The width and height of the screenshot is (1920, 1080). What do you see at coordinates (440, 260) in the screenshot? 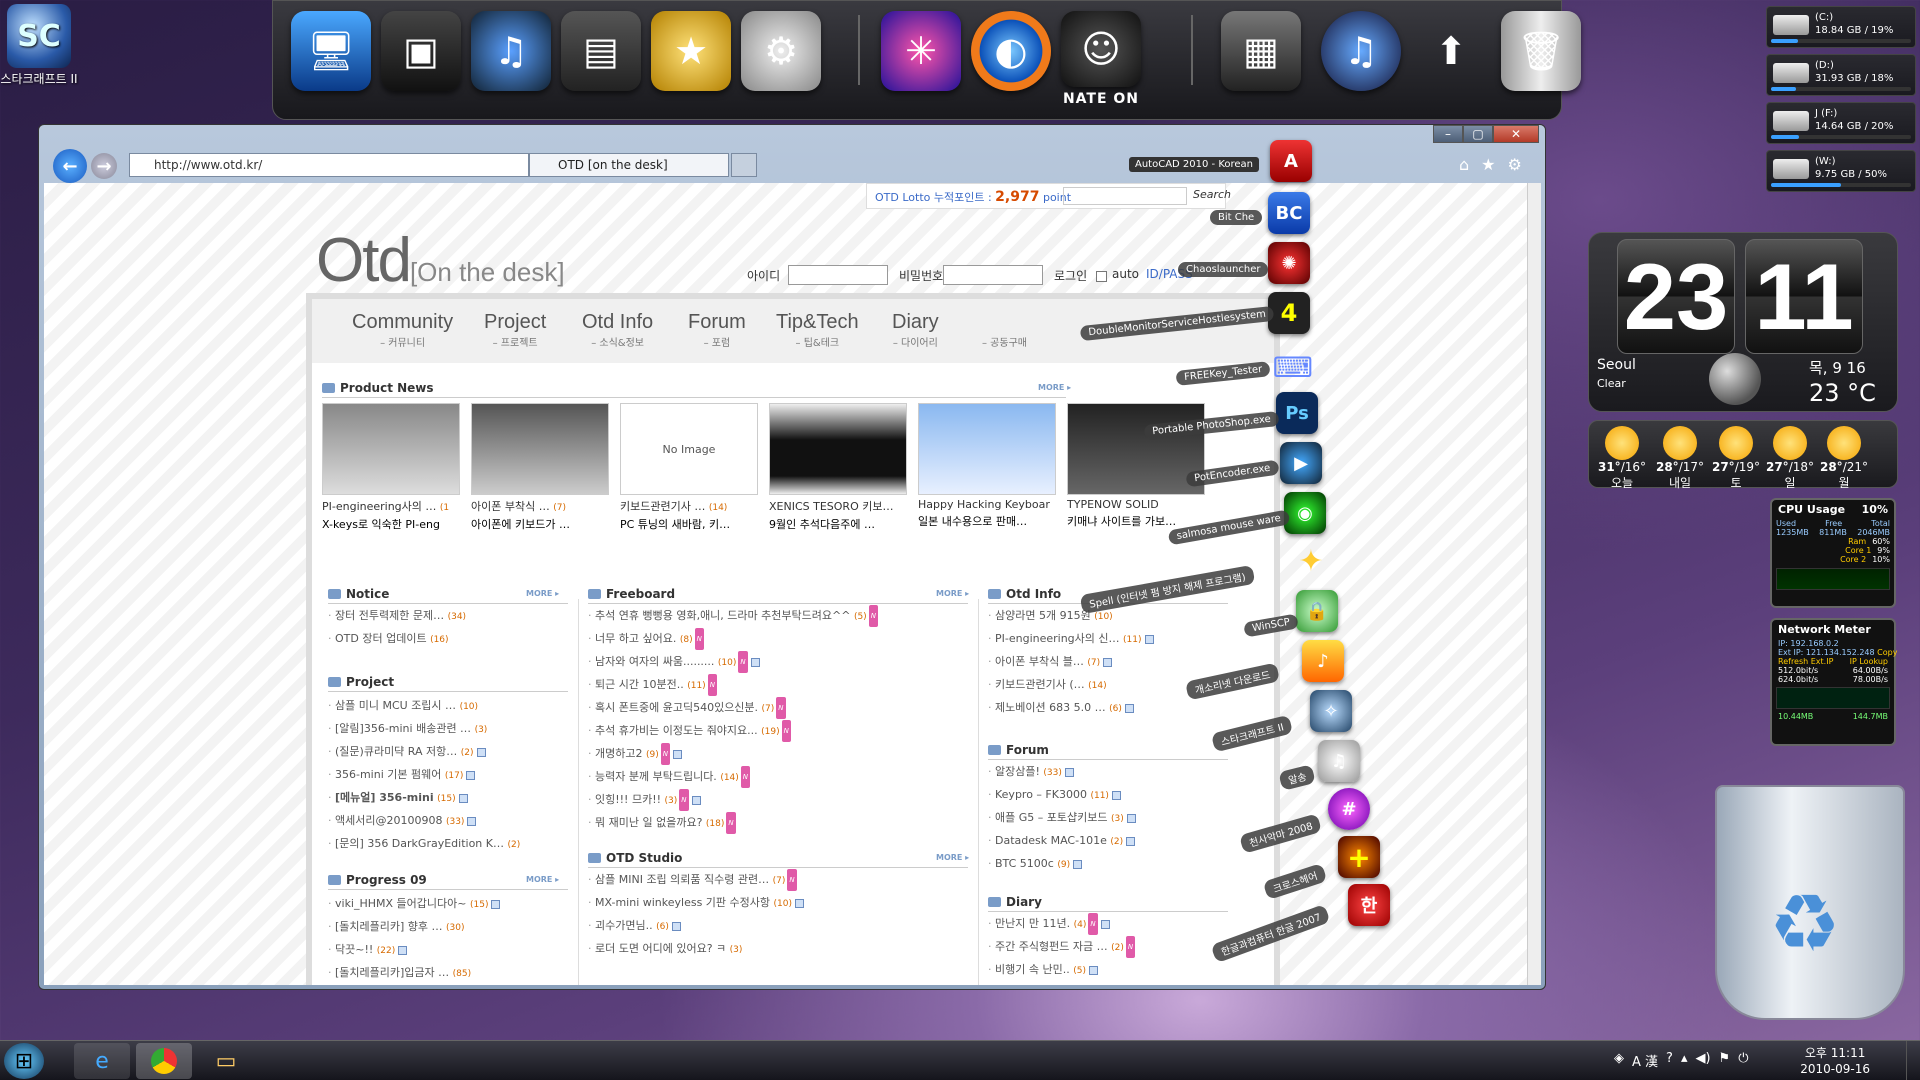
I see `site-logo: Otd[On the desk]` at bounding box center [440, 260].